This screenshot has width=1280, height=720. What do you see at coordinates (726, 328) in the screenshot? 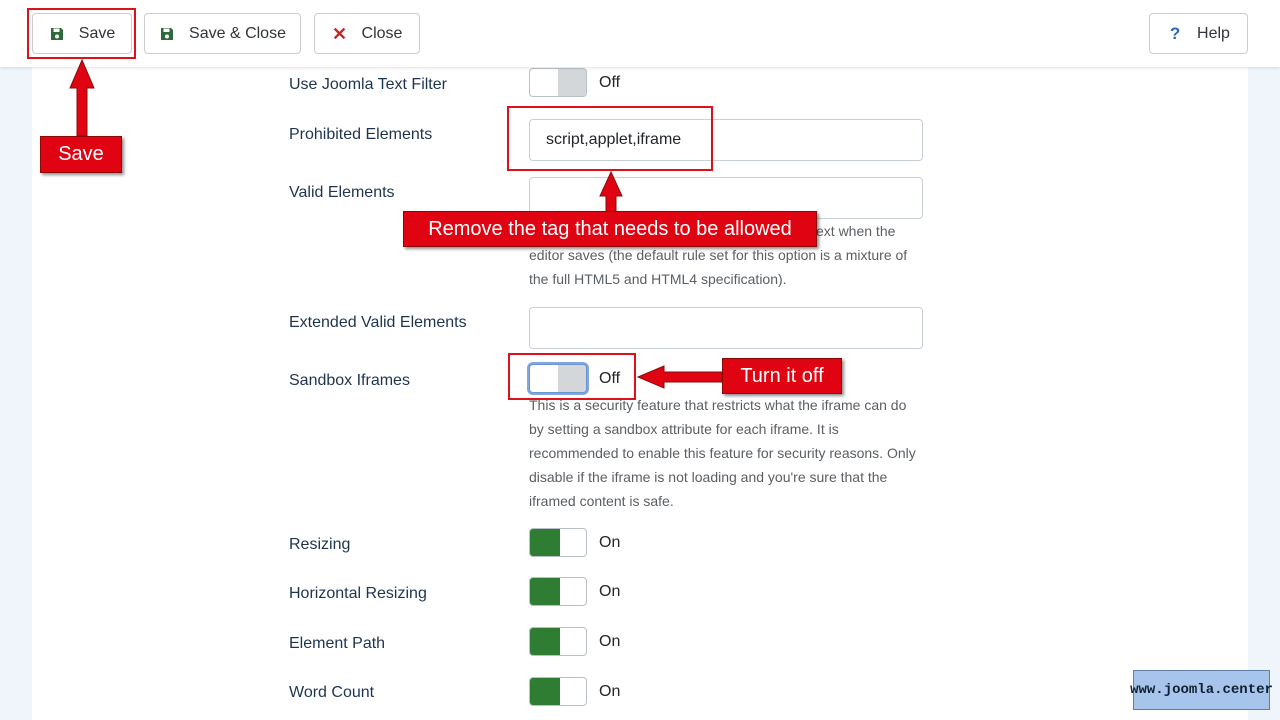
I see `extended-valid-elements-input` at bounding box center [726, 328].